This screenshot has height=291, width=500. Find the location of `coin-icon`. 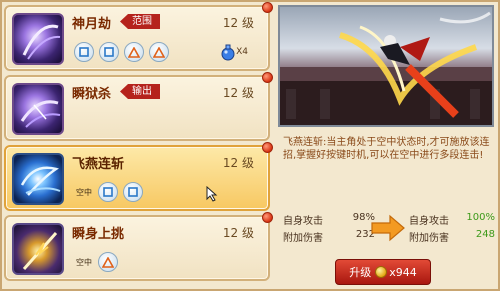

coin-icon is located at coordinates (381, 272).